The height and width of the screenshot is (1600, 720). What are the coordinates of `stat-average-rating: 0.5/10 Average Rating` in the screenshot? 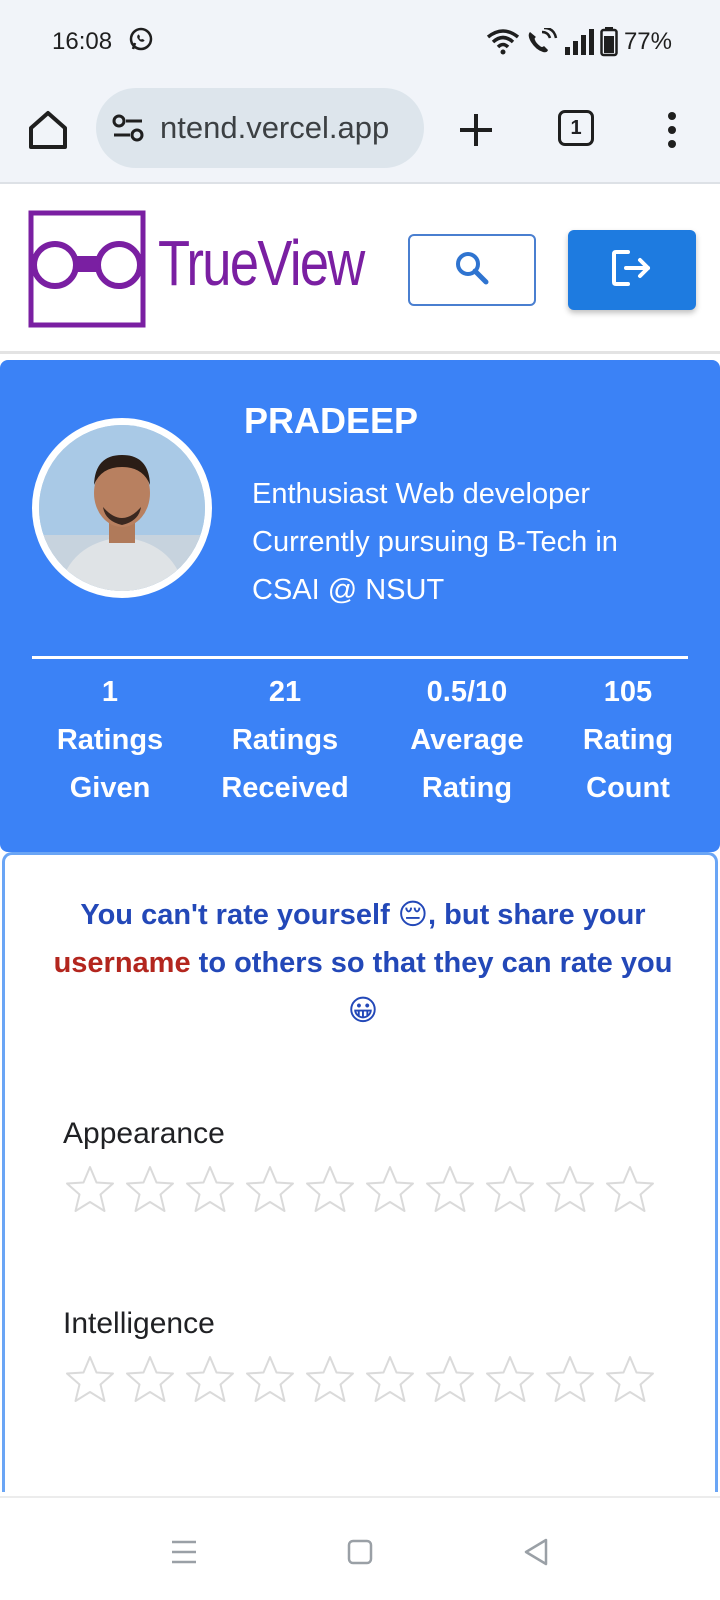 It's located at (467, 740).